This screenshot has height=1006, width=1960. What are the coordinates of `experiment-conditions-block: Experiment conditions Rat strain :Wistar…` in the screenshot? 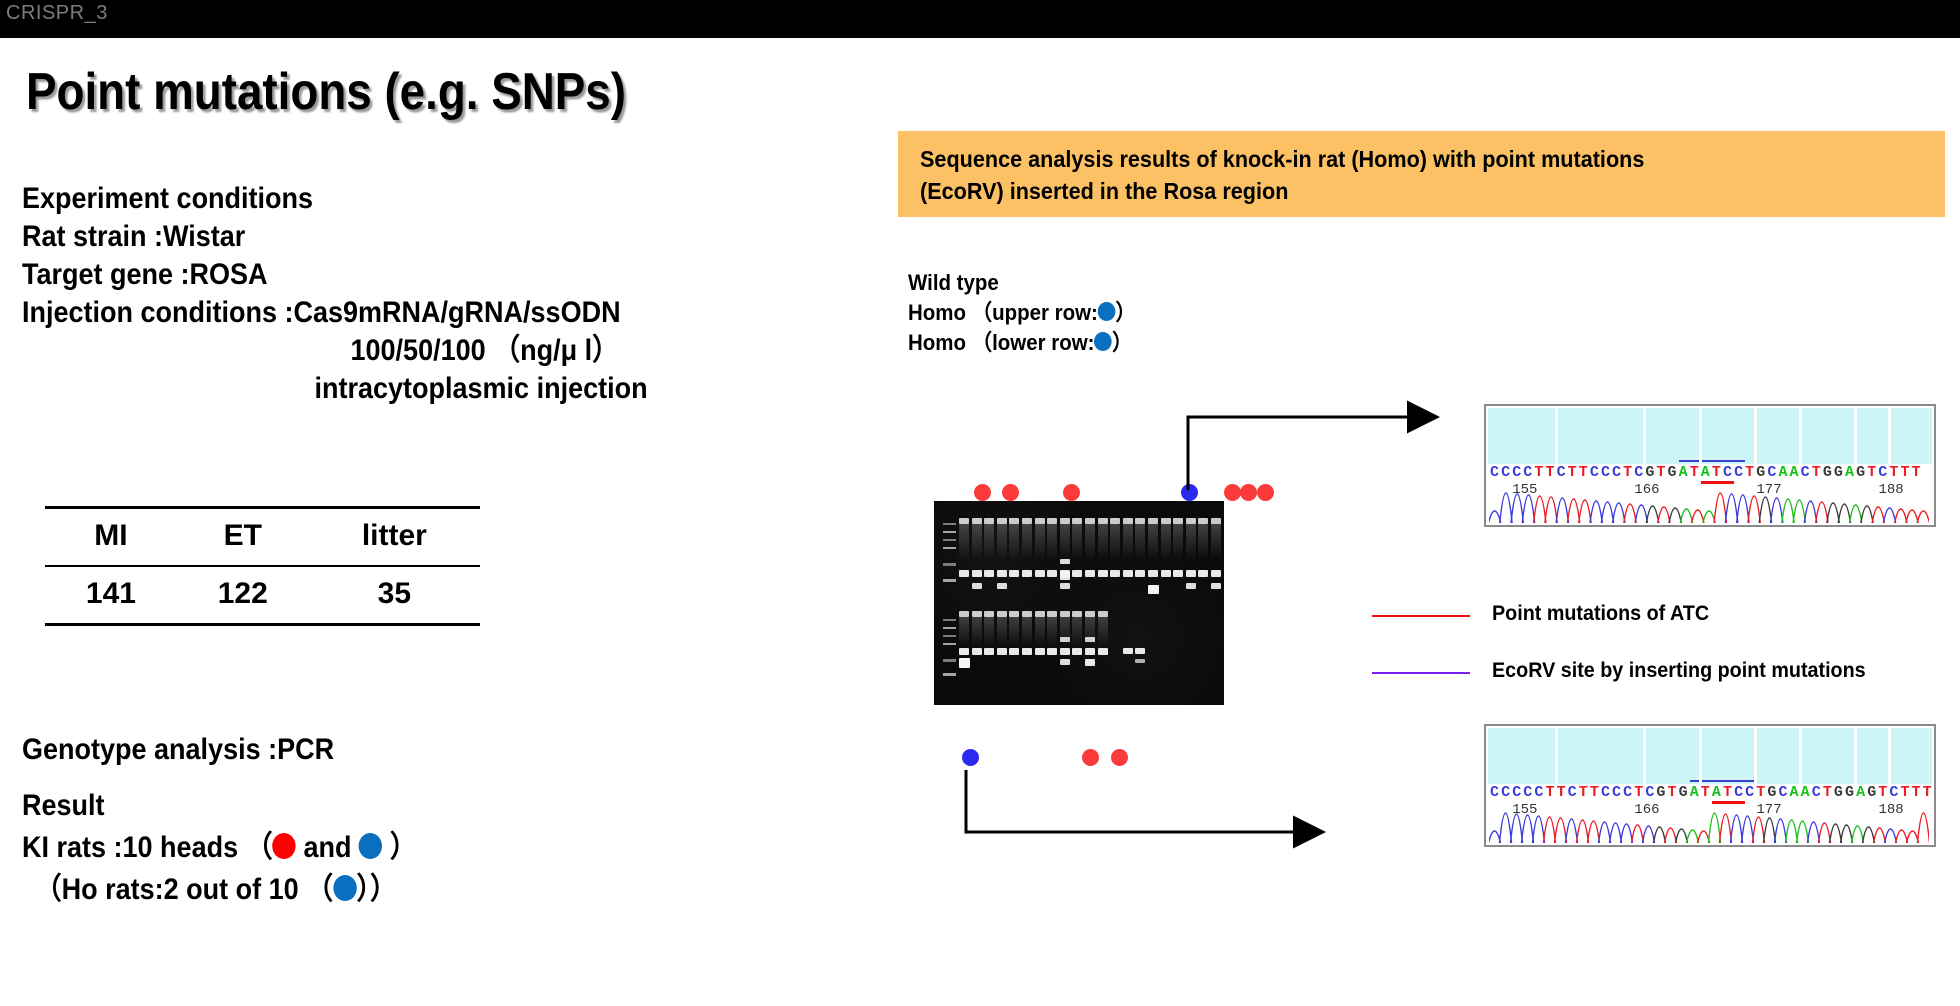 It's located at (335, 294).